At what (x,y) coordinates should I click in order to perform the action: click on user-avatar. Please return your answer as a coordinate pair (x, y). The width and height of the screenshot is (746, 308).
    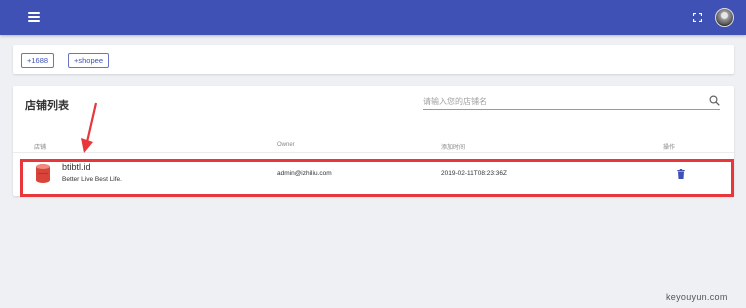
    Looking at the image, I should click on (724, 17).